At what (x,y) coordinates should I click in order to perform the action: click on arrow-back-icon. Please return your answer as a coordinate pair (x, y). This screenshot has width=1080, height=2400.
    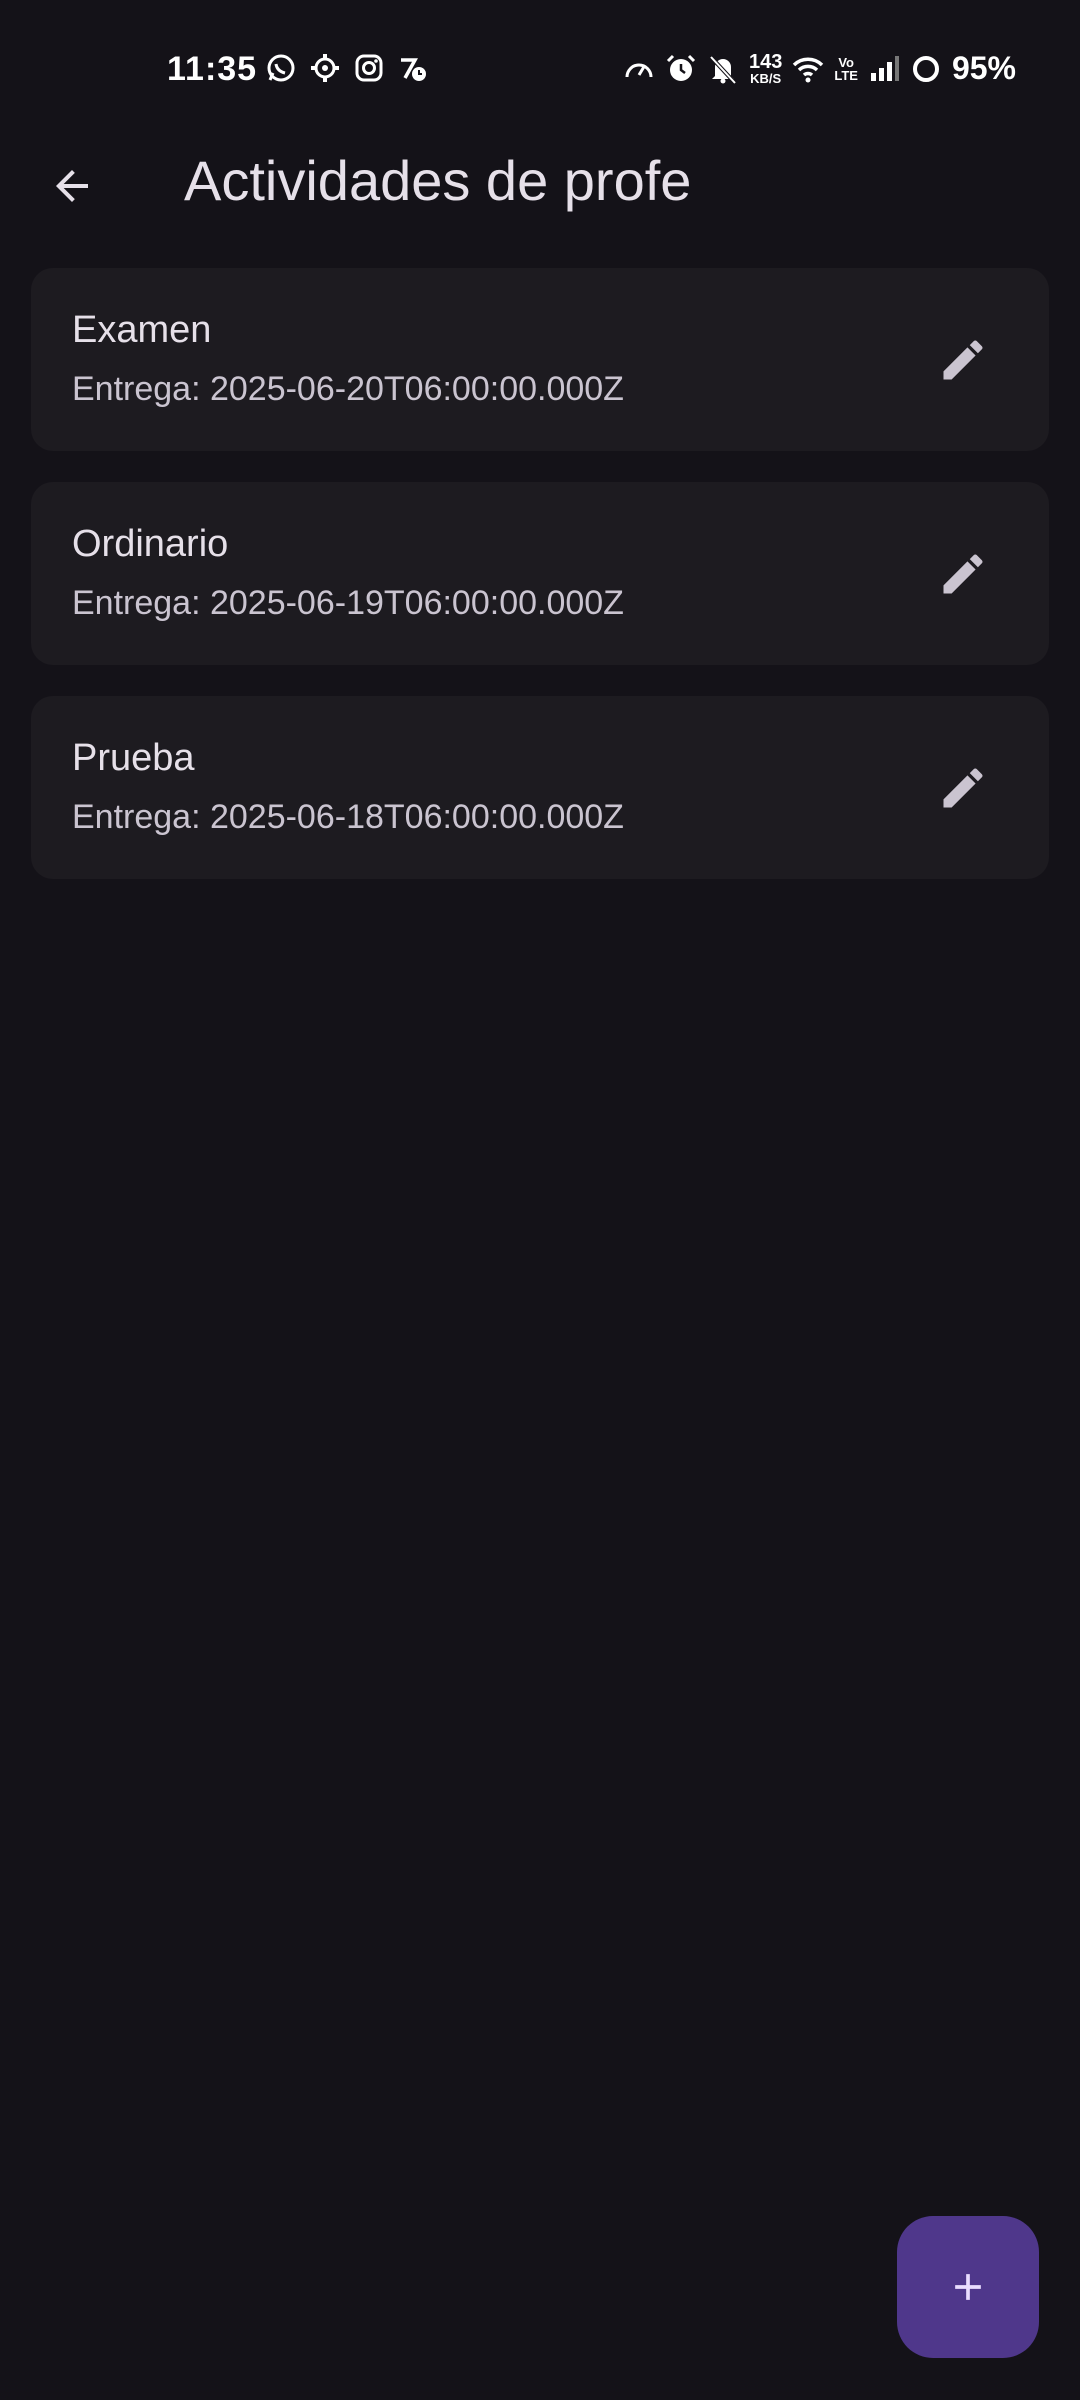
    Looking at the image, I should click on (72, 186).